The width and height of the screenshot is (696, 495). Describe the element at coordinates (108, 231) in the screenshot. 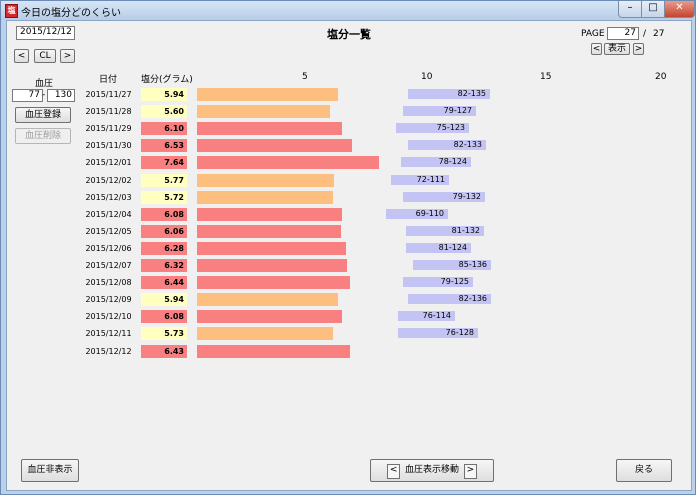

I see `row-date: 2015/12/05` at that location.